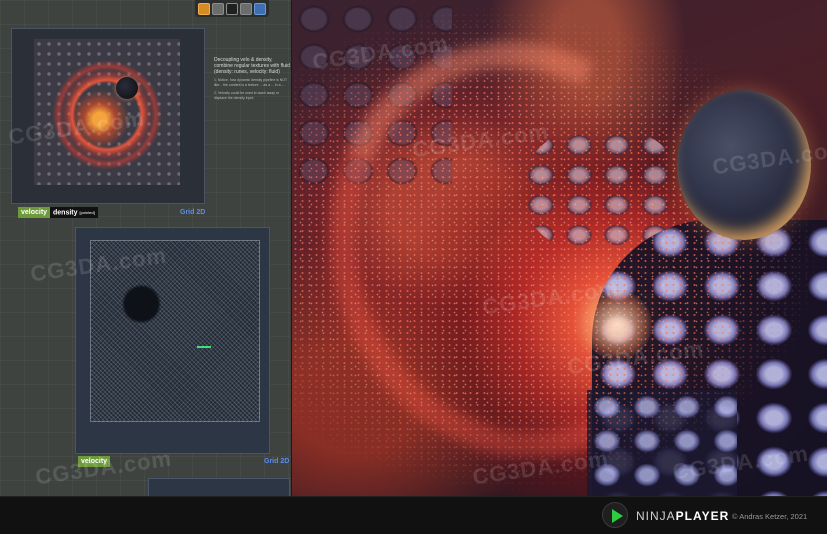  I want to click on player-brand: NINJAPLAYER, so click(682, 516).